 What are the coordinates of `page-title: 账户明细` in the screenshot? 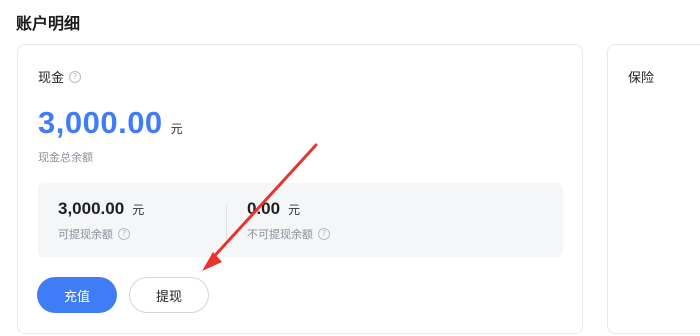 It's located at (48, 23).